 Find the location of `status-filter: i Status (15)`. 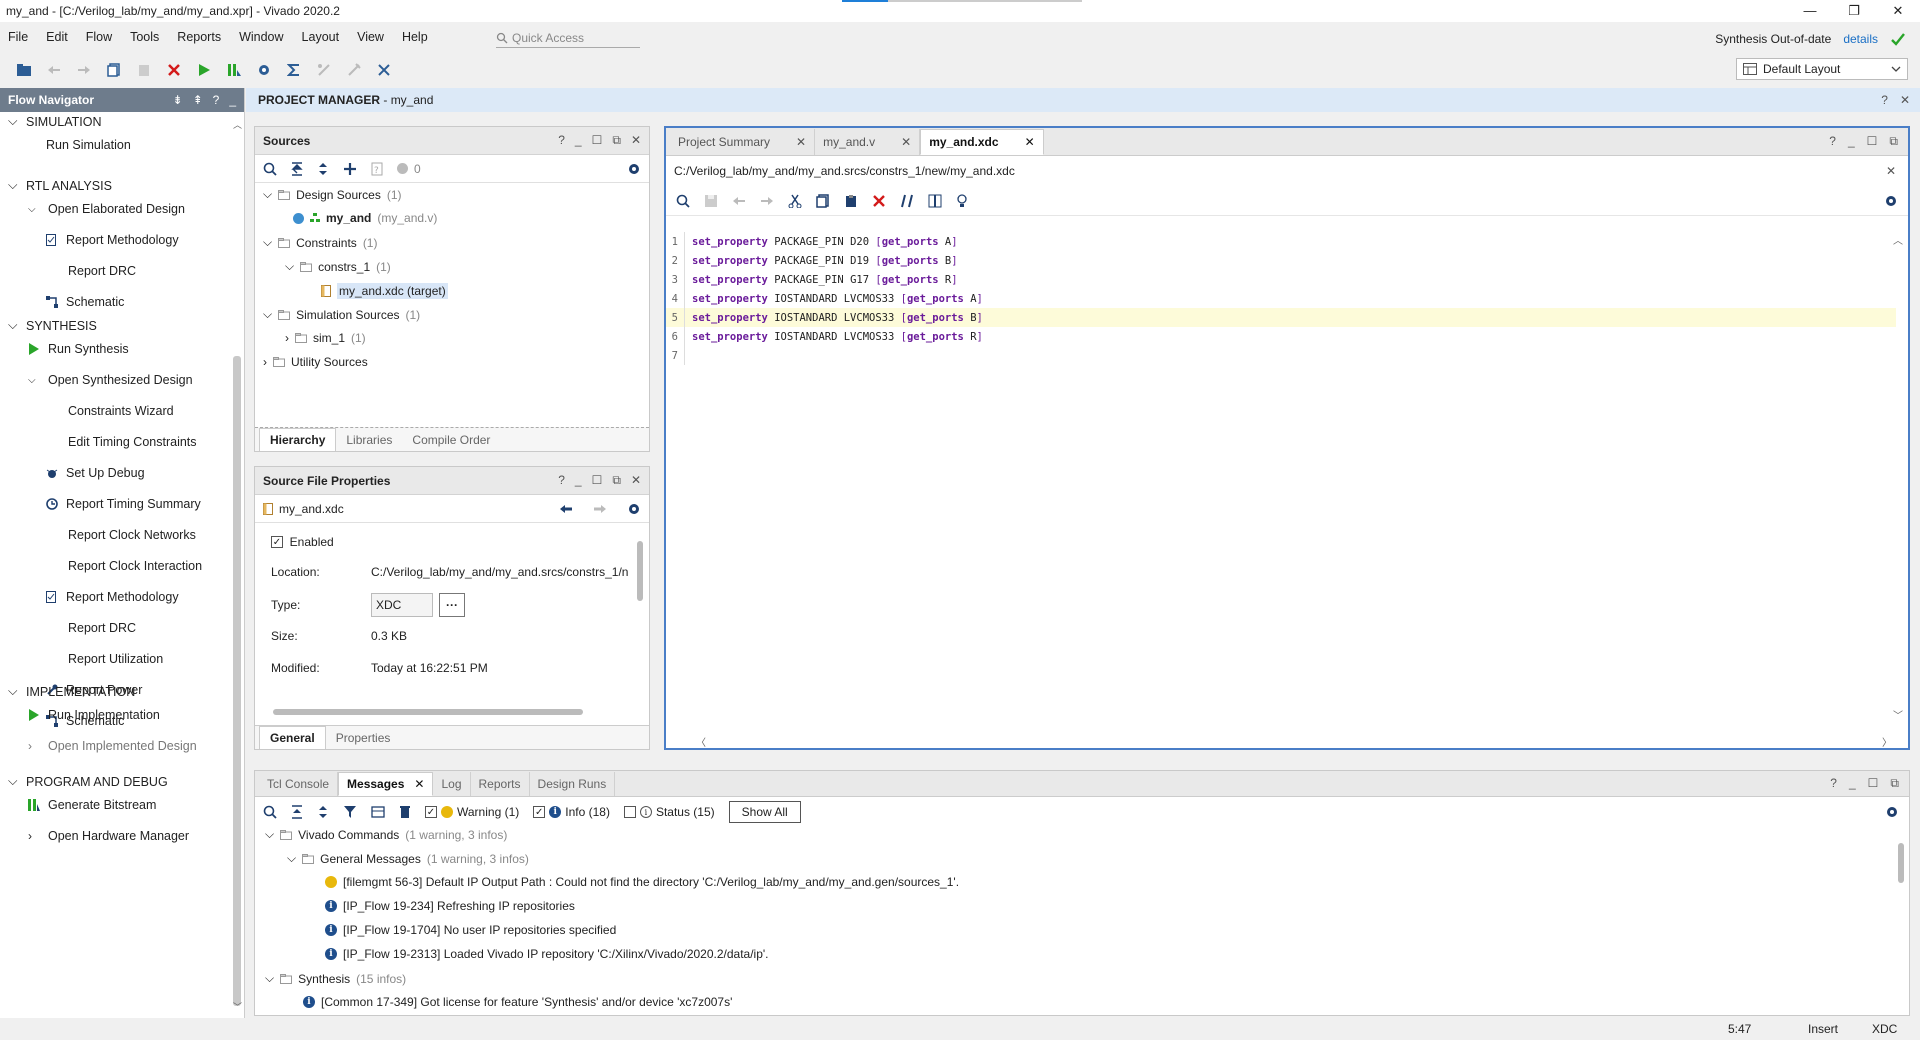

status-filter: i Status (15) is located at coordinates (669, 812).